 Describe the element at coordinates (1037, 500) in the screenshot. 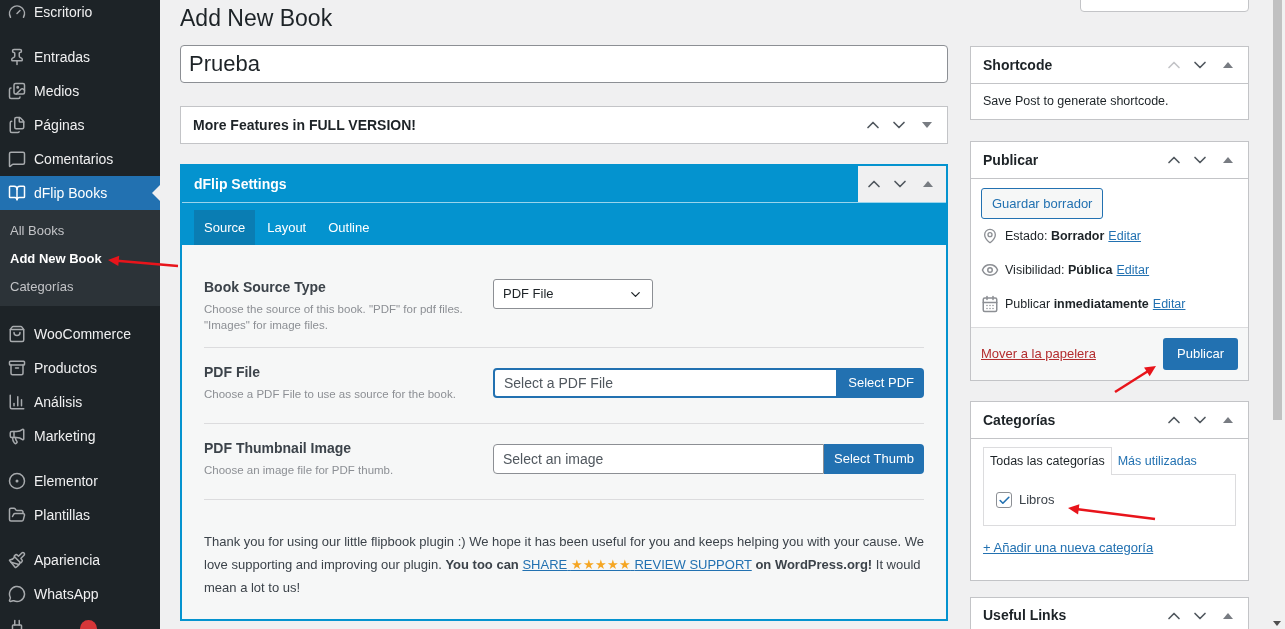

I see `category-label: Libros` at that location.